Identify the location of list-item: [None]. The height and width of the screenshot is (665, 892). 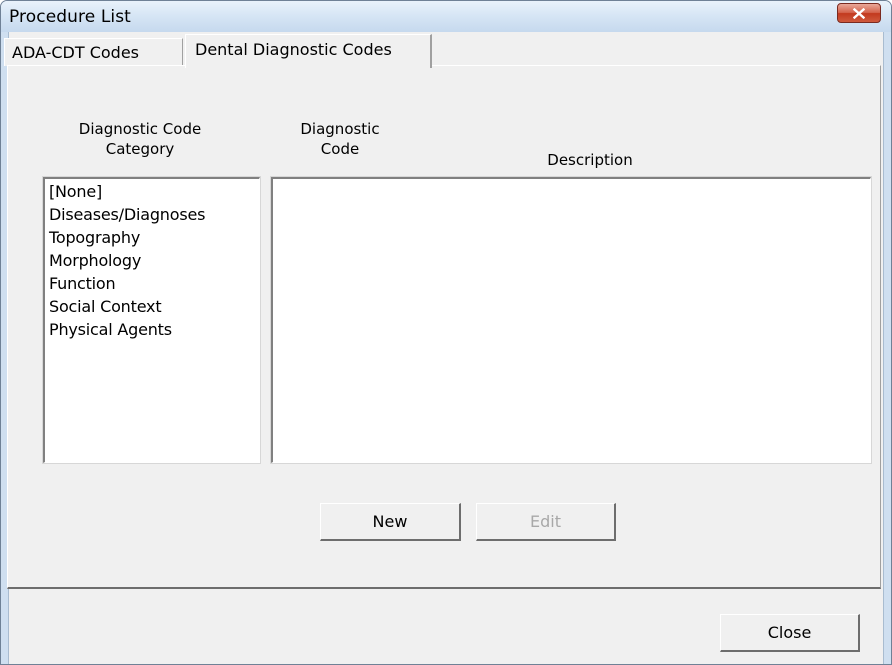
(152, 191).